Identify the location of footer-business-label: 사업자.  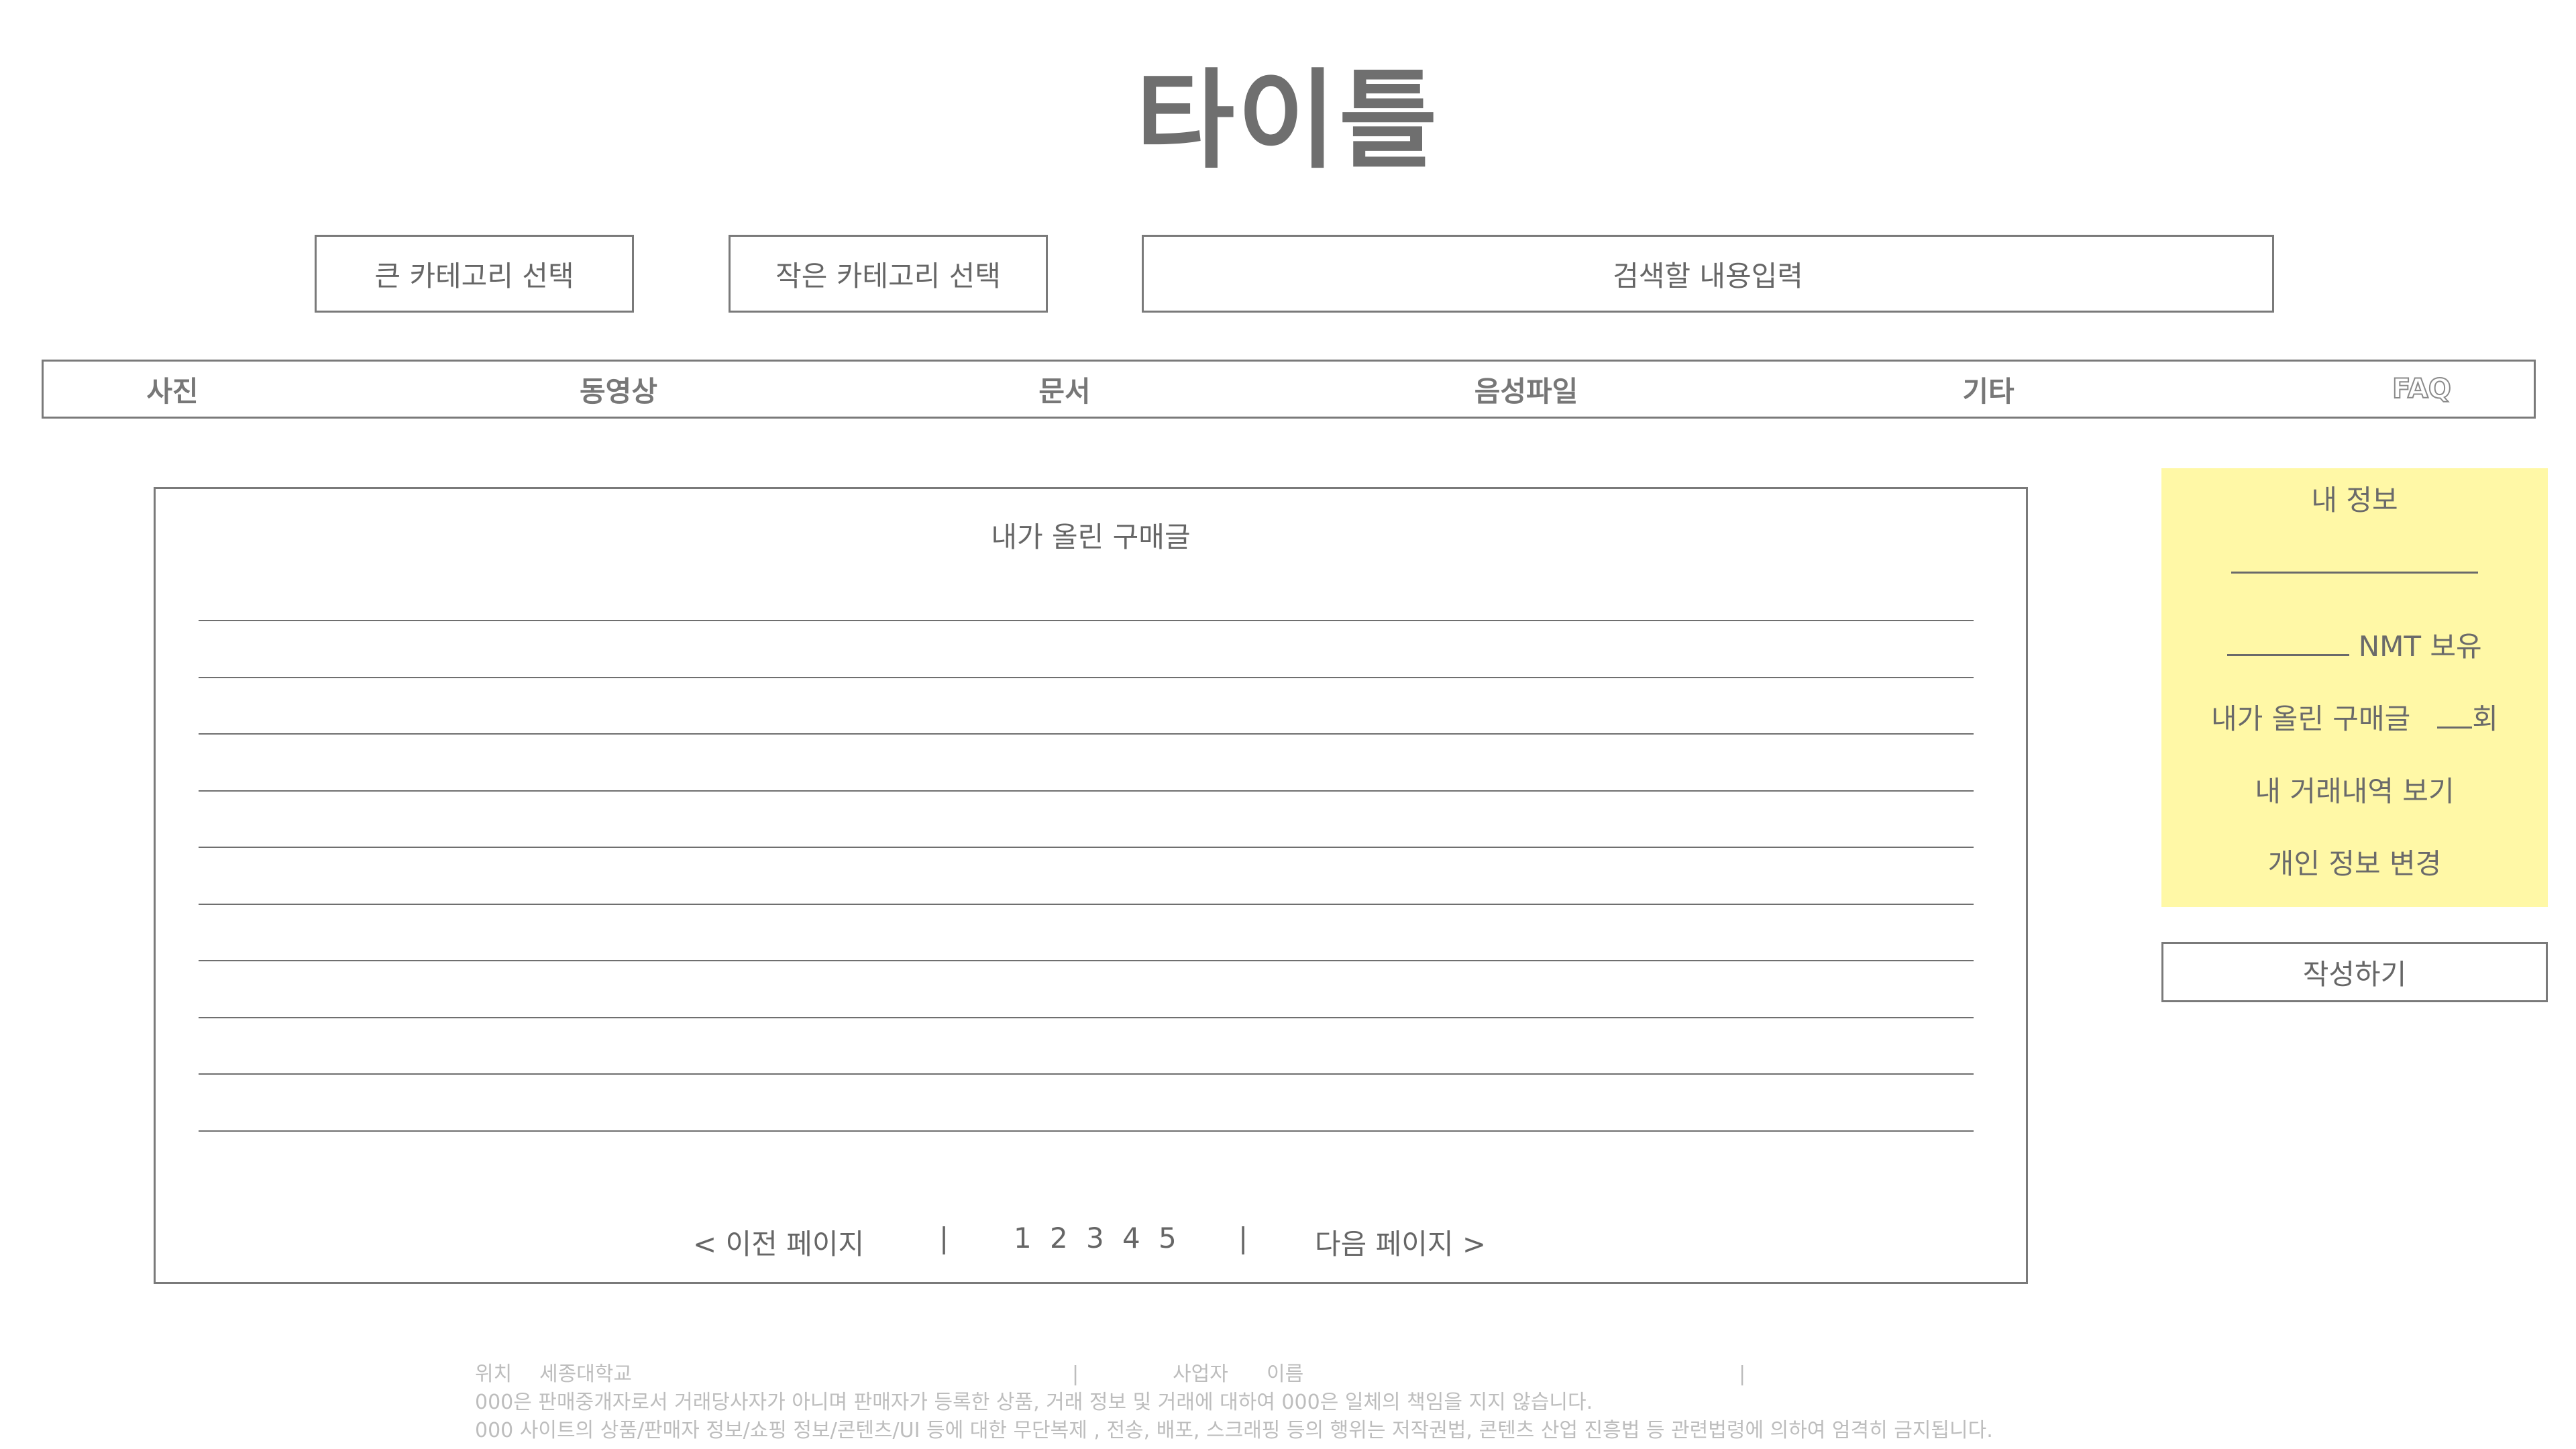
(1200, 1374).